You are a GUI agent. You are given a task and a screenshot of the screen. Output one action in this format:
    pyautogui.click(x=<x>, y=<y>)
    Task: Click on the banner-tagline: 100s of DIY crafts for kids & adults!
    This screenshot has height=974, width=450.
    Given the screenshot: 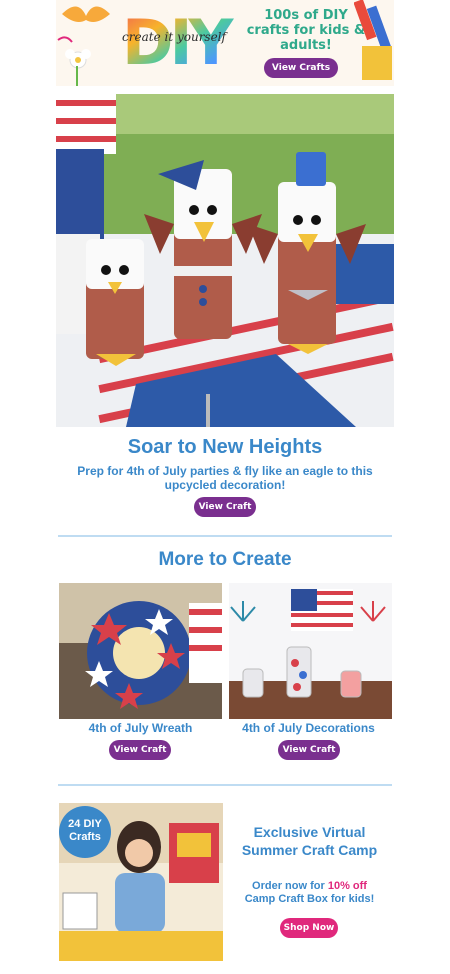 What is the action you would take?
    pyautogui.click(x=306, y=30)
    